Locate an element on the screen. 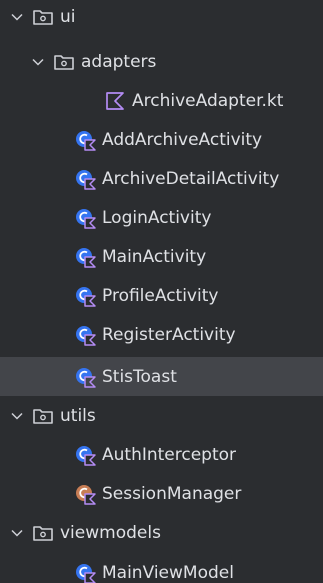  tree-item-label: LoginActivity is located at coordinates (157, 217).